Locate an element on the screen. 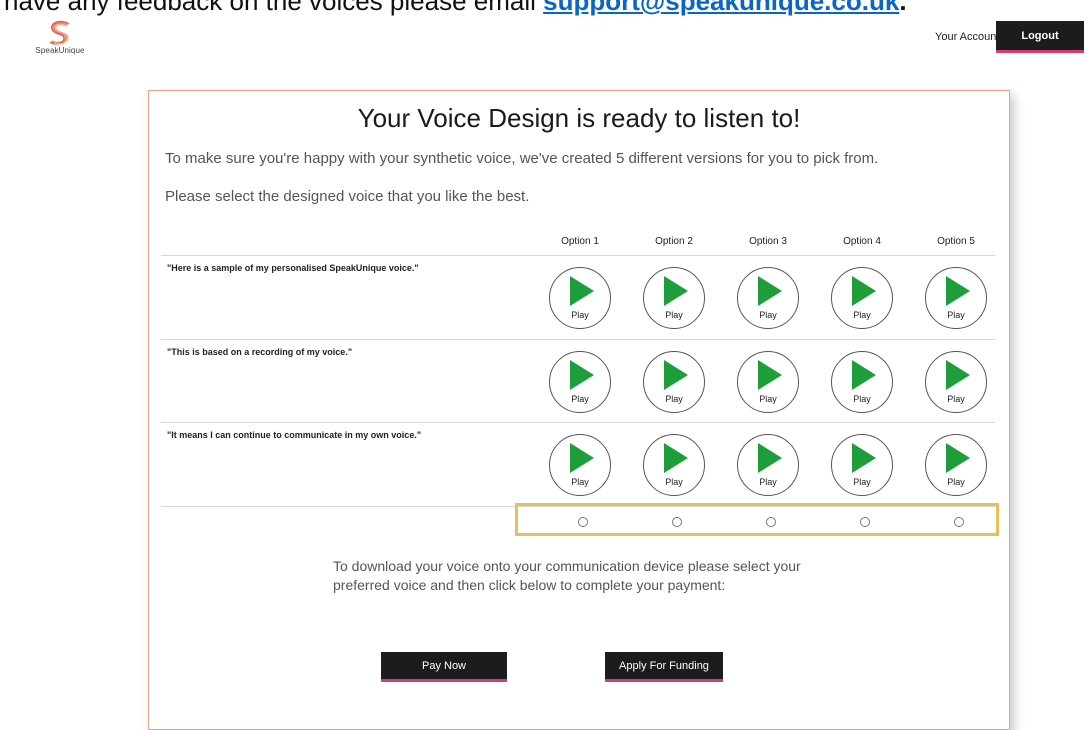 The image size is (1088, 730). banner-trail: . is located at coordinates (903, 8).